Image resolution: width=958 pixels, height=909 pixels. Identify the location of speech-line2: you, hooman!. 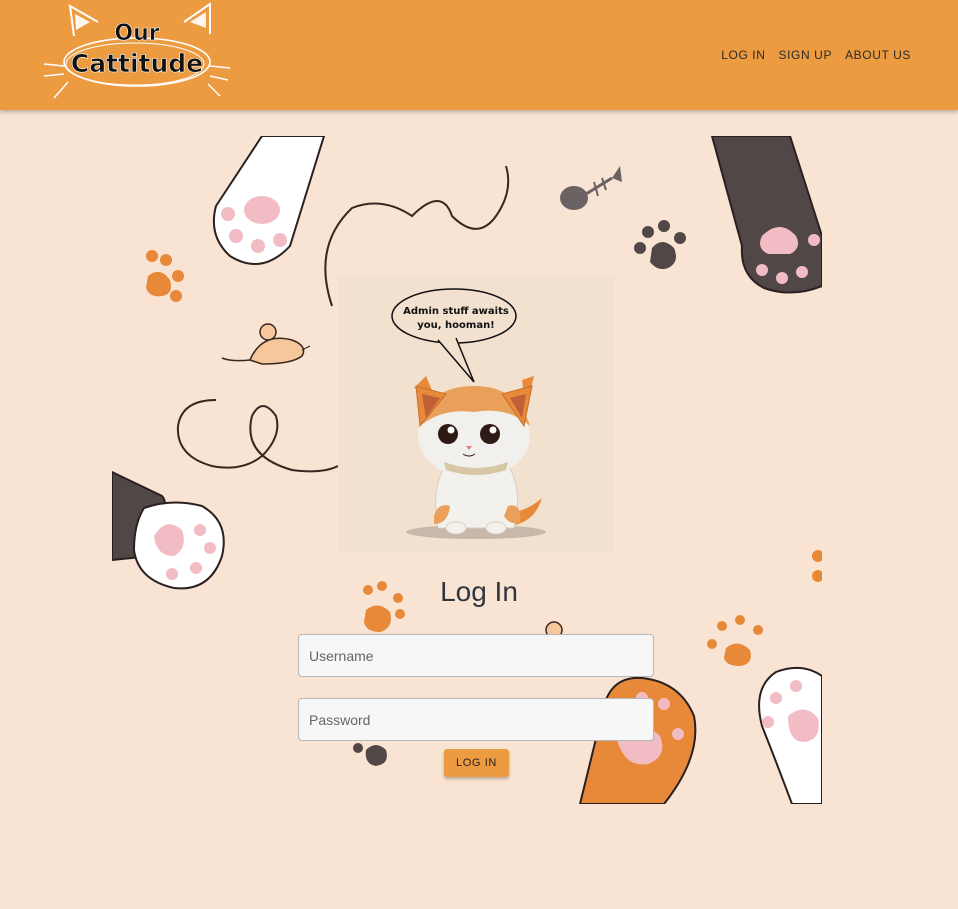
(456, 325).